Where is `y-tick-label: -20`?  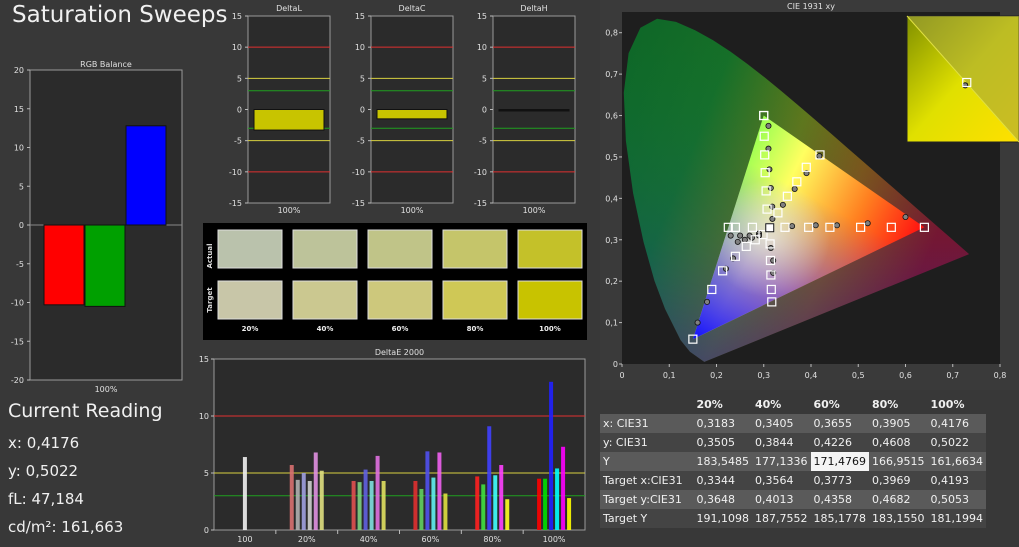
y-tick-label: -20 is located at coordinates (17, 380).